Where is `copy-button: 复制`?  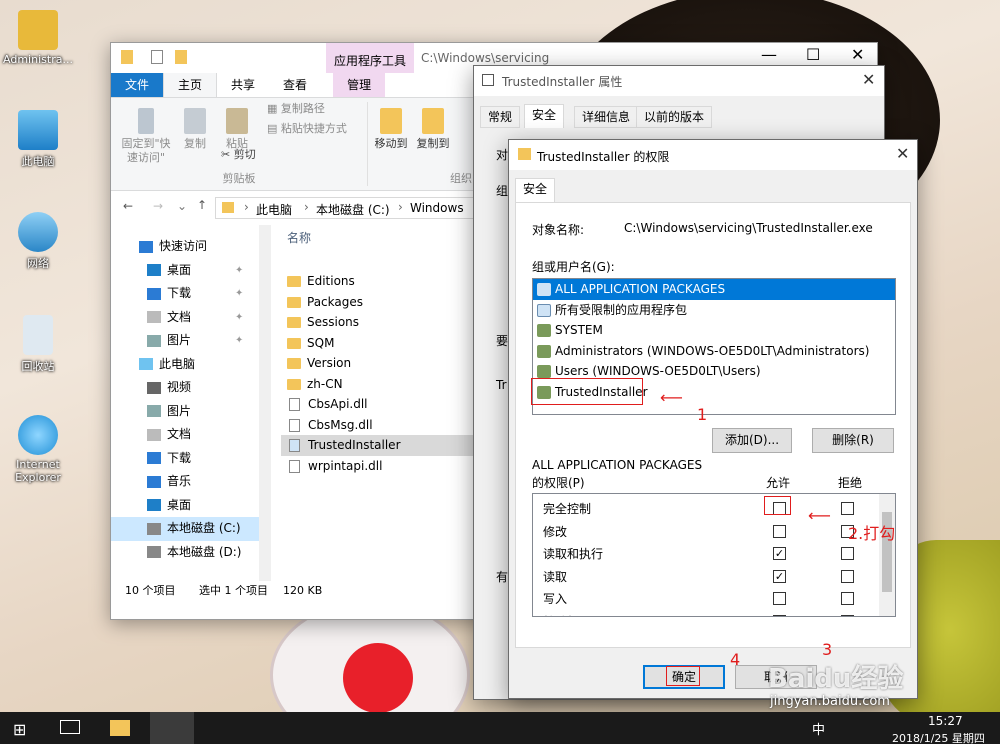
copy-button: 复制 is located at coordinates (195, 129).